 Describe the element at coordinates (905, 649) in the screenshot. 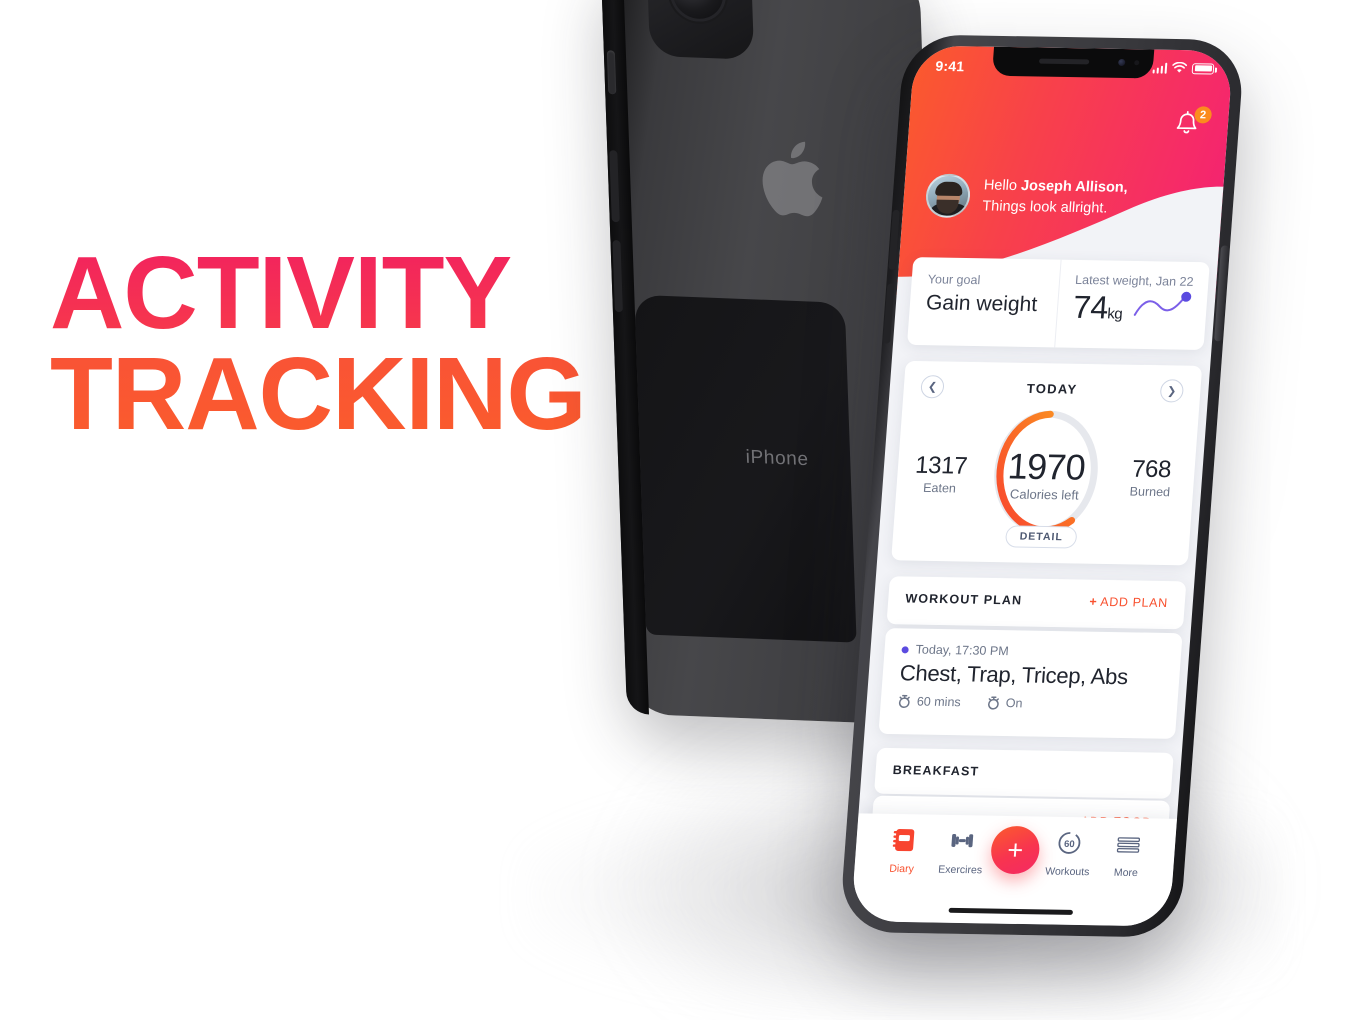

I see `status-dot-icon` at that location.